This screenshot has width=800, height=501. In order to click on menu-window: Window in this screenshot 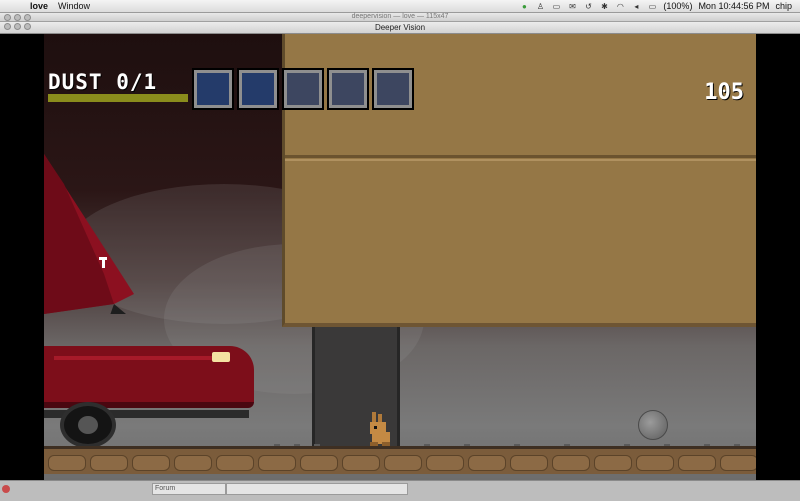, I will do `click(74, 6)`.